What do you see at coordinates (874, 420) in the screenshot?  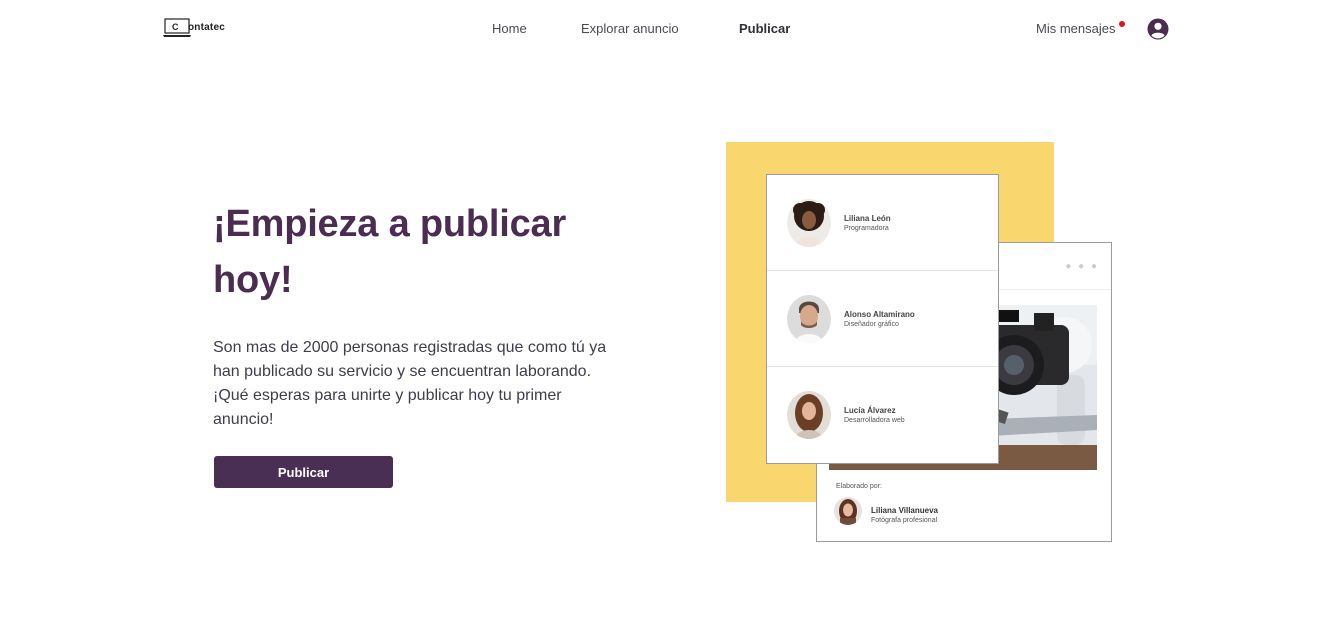 I see `person-role: Desarrolladora web` at bounding box center [874, 420].